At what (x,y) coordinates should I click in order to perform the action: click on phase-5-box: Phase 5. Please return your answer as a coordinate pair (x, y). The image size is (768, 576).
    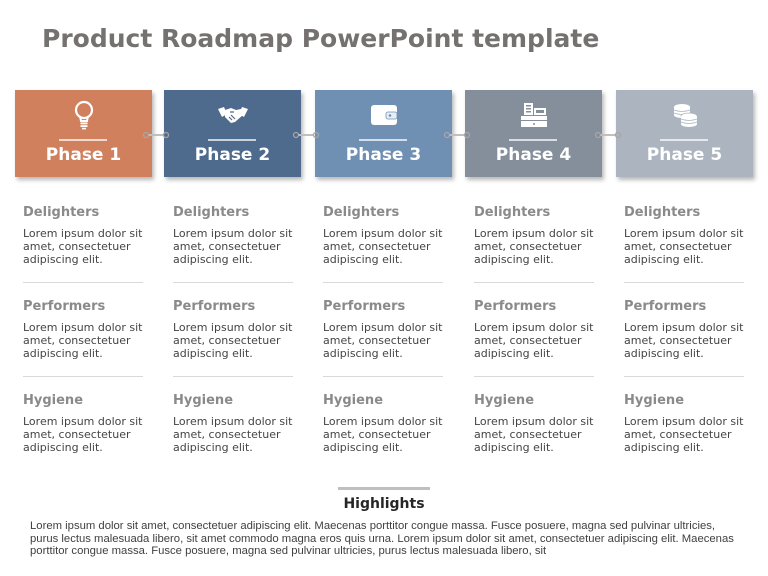
    Looking at the image, I should click on (684, 133).